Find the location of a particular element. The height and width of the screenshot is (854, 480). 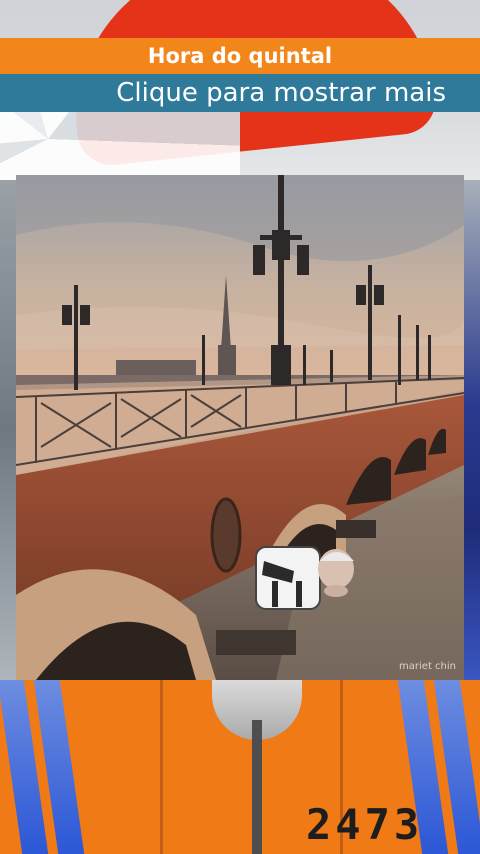

uniform-zipper is located at coordinates (257, 787).